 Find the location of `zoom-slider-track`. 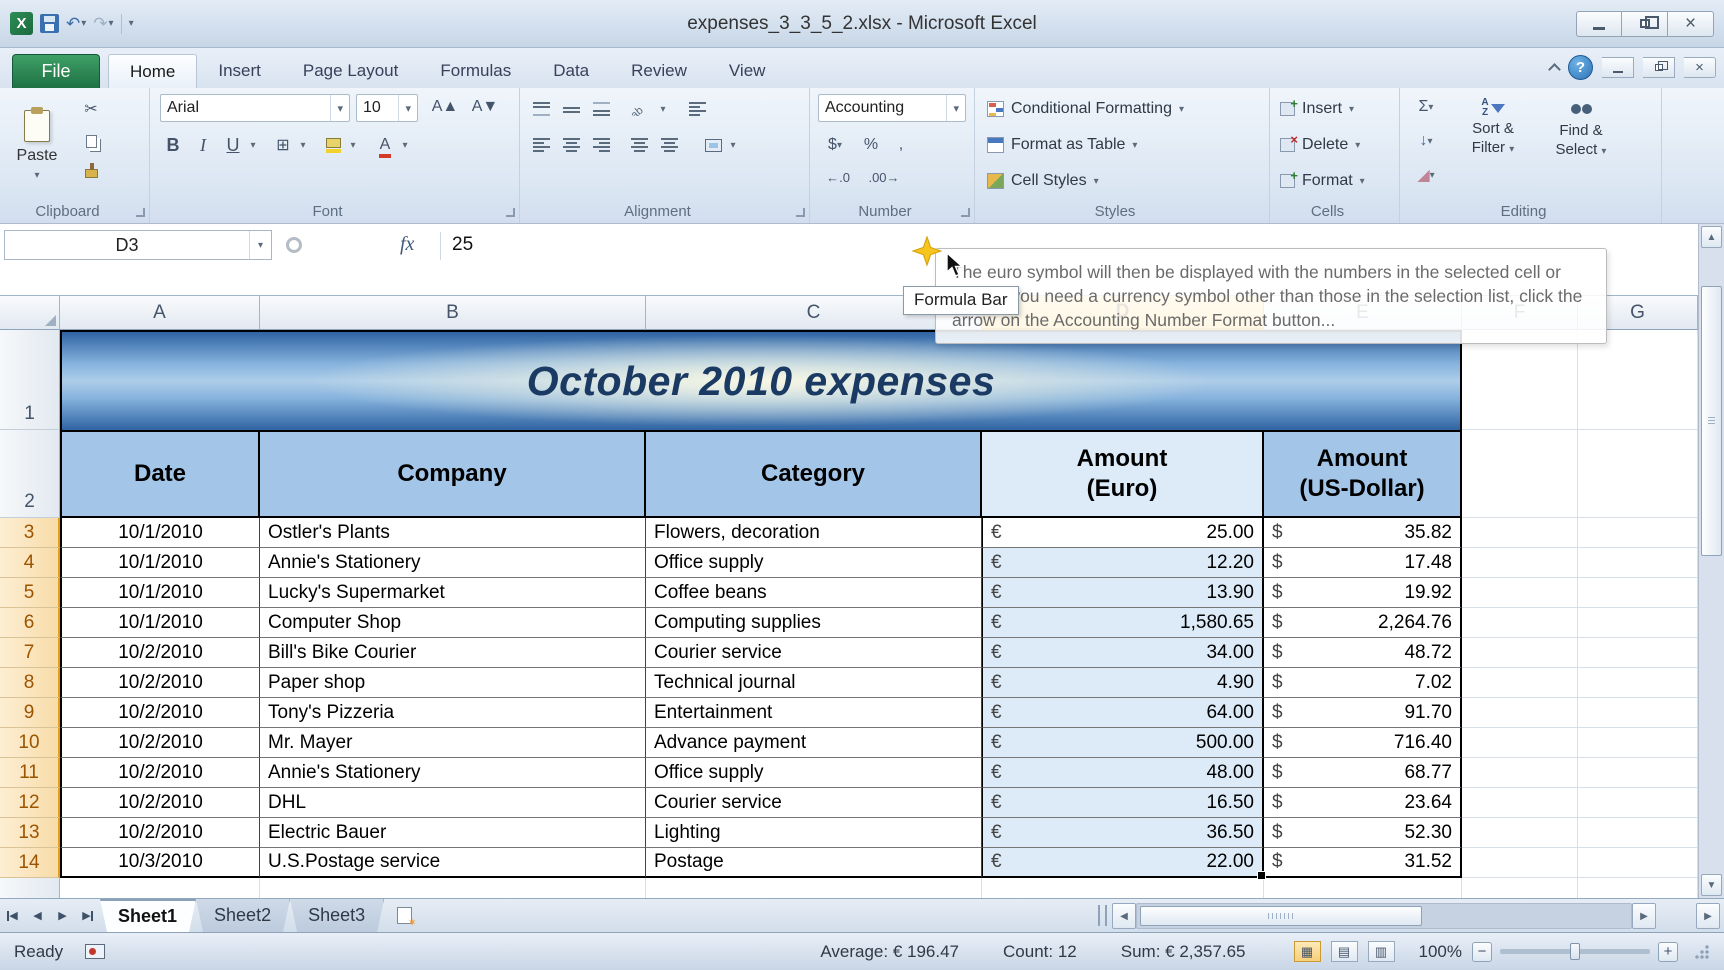

zoom-slider-track is located at coordinates (1575, 951).